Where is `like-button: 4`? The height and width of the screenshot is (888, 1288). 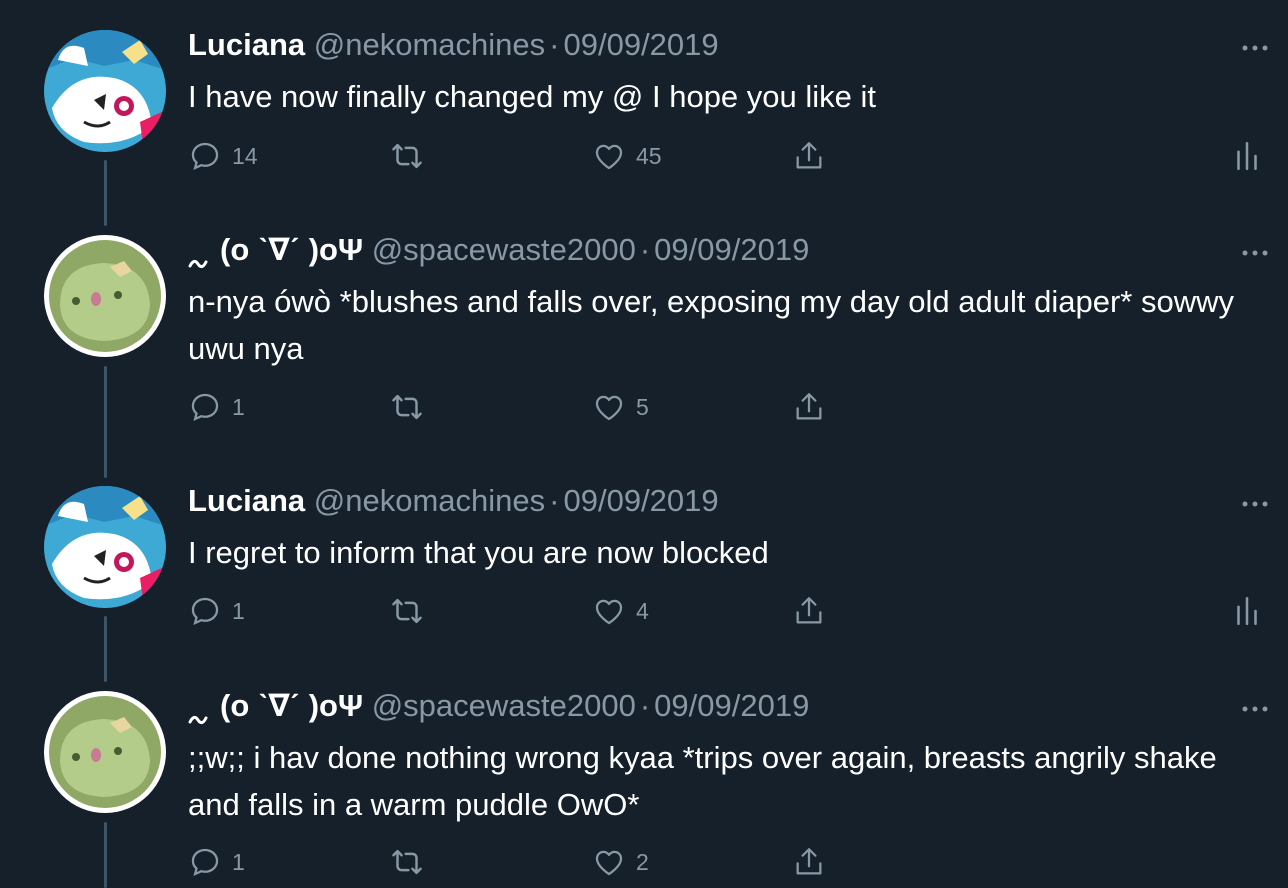
like-button: 4 is located at coordinates (620, 611).